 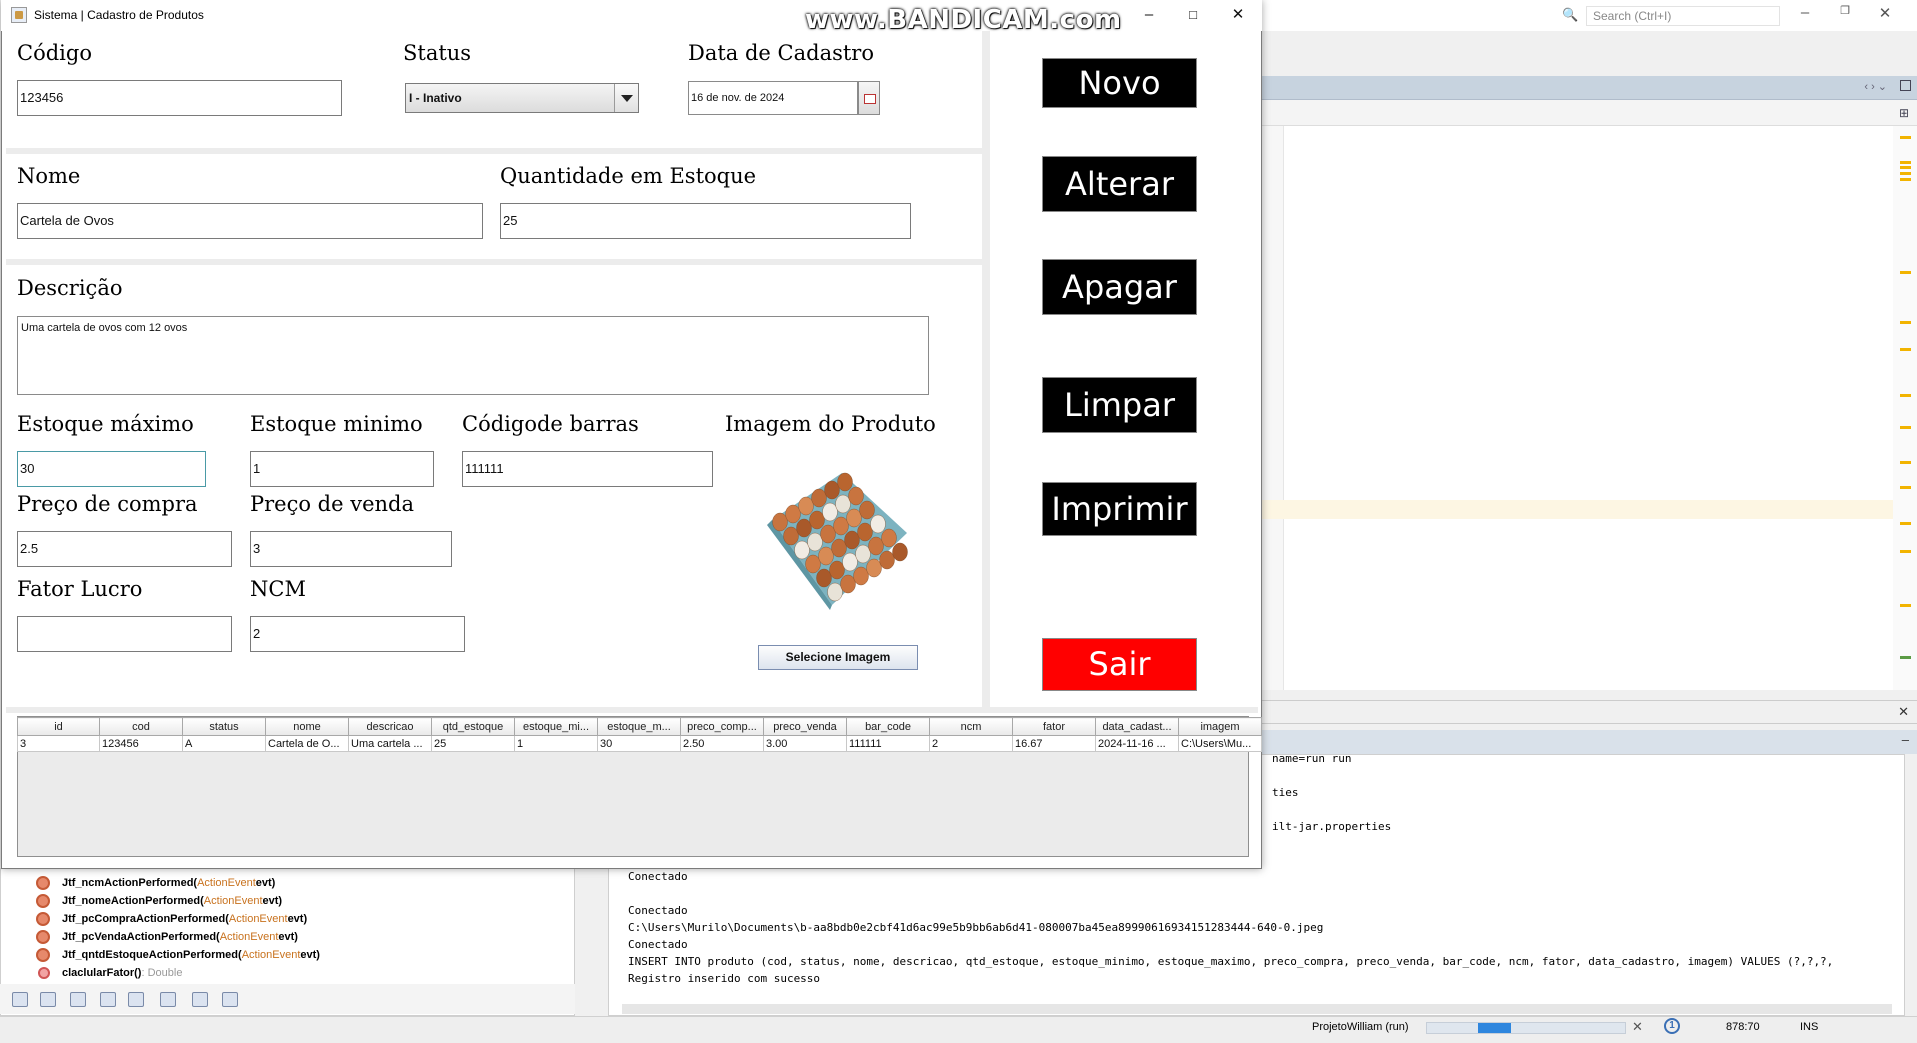 What do you see at coordinates (136, 999) in the screenshot?
I see `inner-classes-icon` at bounding box center [136, 999].